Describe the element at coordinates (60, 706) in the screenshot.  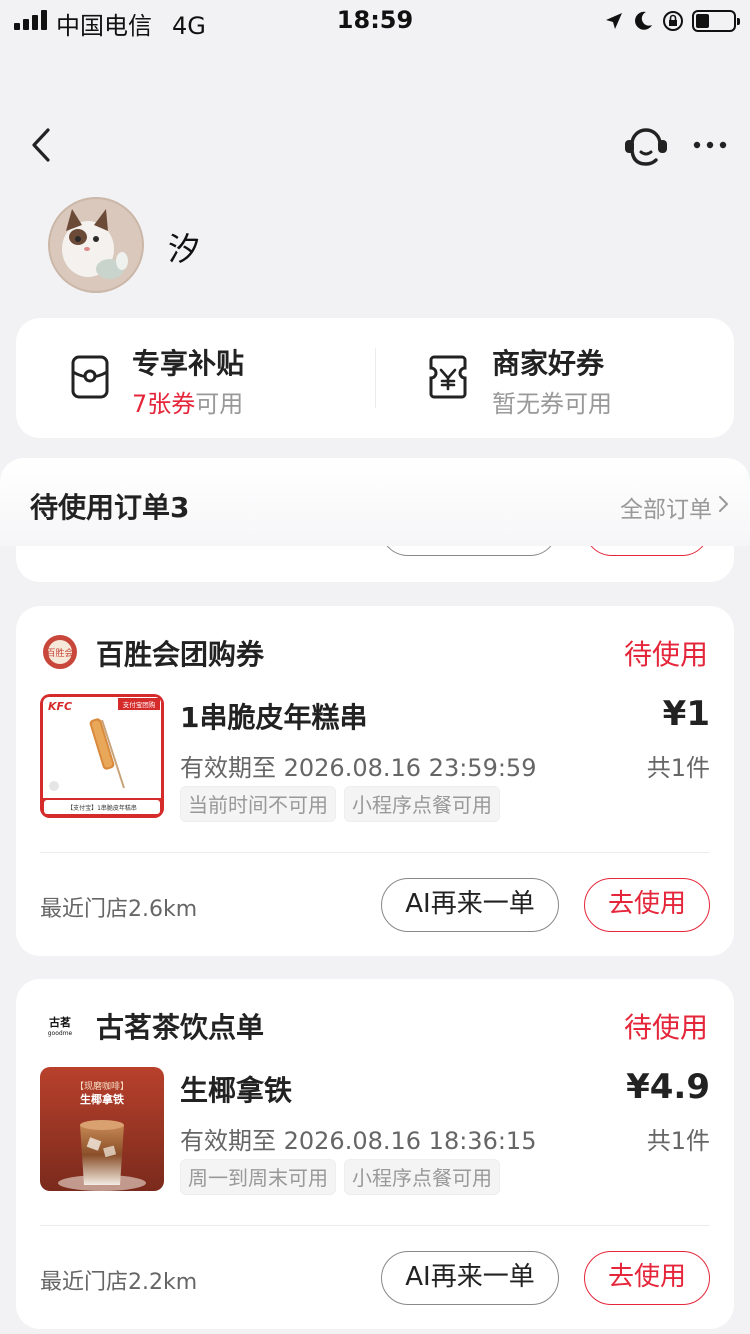
I see `svg-text: KFC` at that location.